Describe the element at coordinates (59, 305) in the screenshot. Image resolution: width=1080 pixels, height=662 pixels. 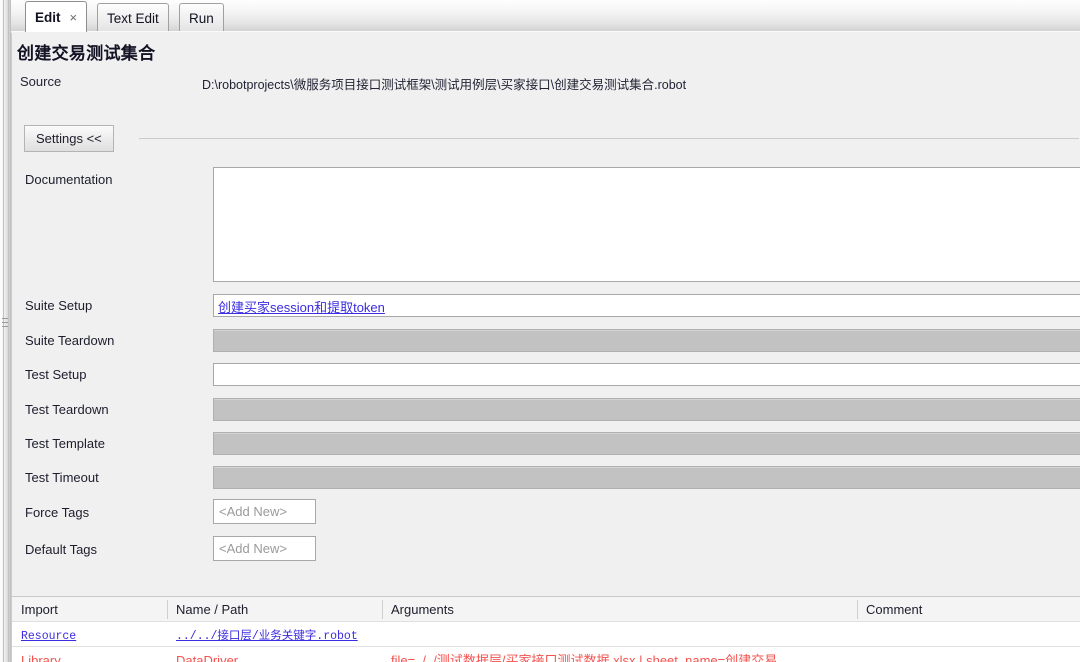
I see `label-suite-setup: Suite Setup` at that location.